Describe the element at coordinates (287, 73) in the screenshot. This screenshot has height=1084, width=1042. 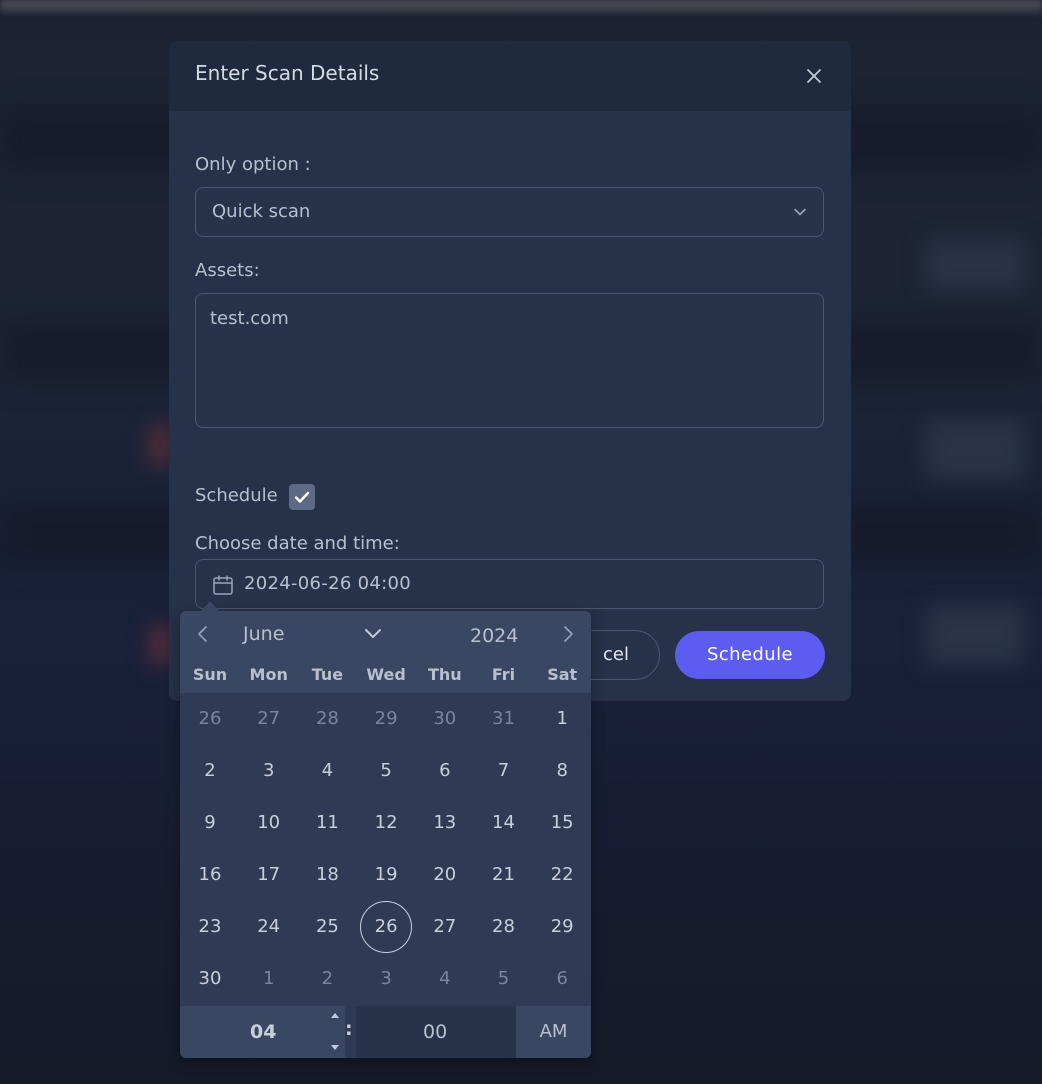
I see `modal-title: Enter Scan Details` at that location.